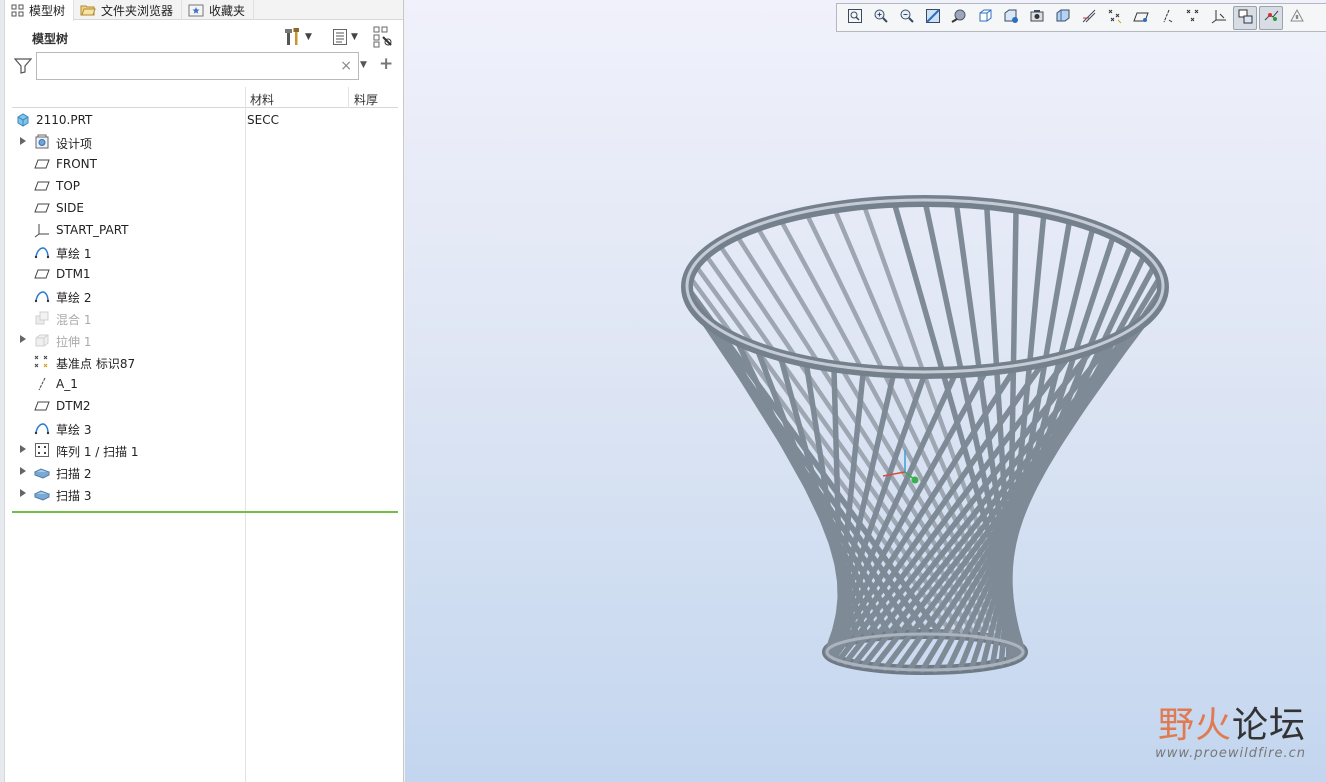 Image resolution: width=1326 pixels, height=782 pixels. What do you see at coordinates (386, 64) in the screenshot?
I see `add-icon: +` at bounding box center [386, 64].